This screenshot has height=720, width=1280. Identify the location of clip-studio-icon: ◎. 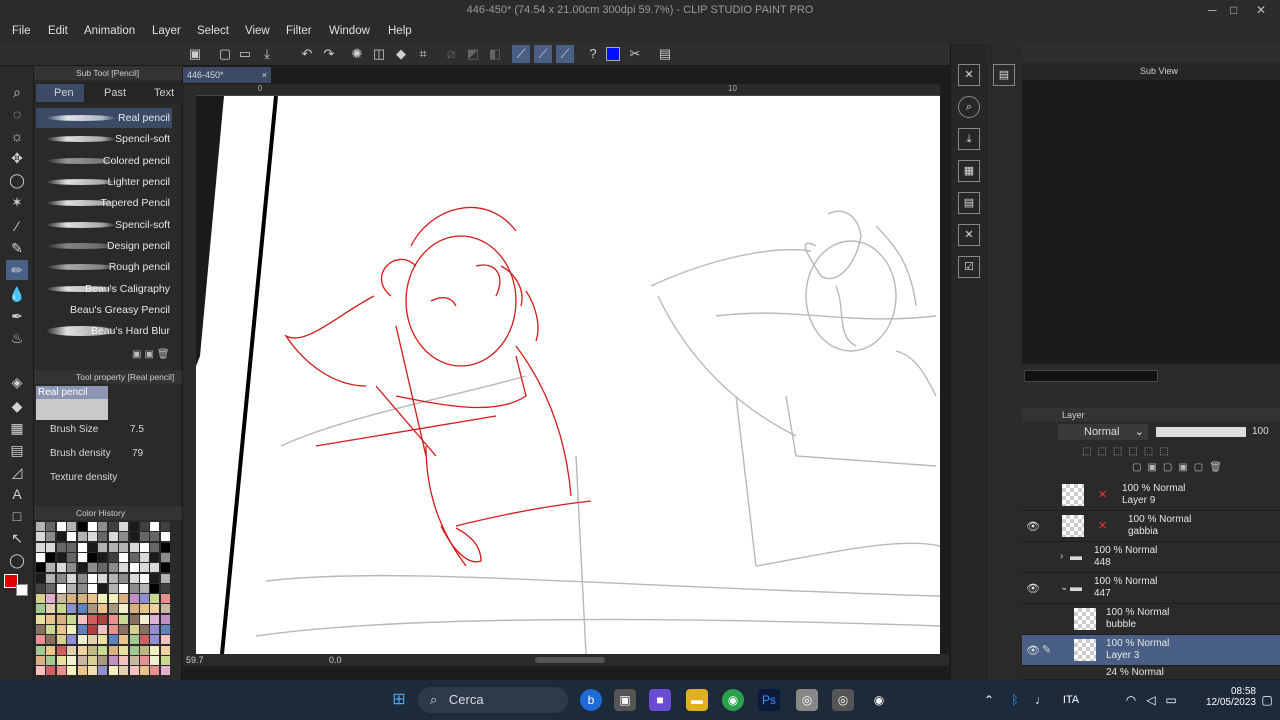
(807, 700).